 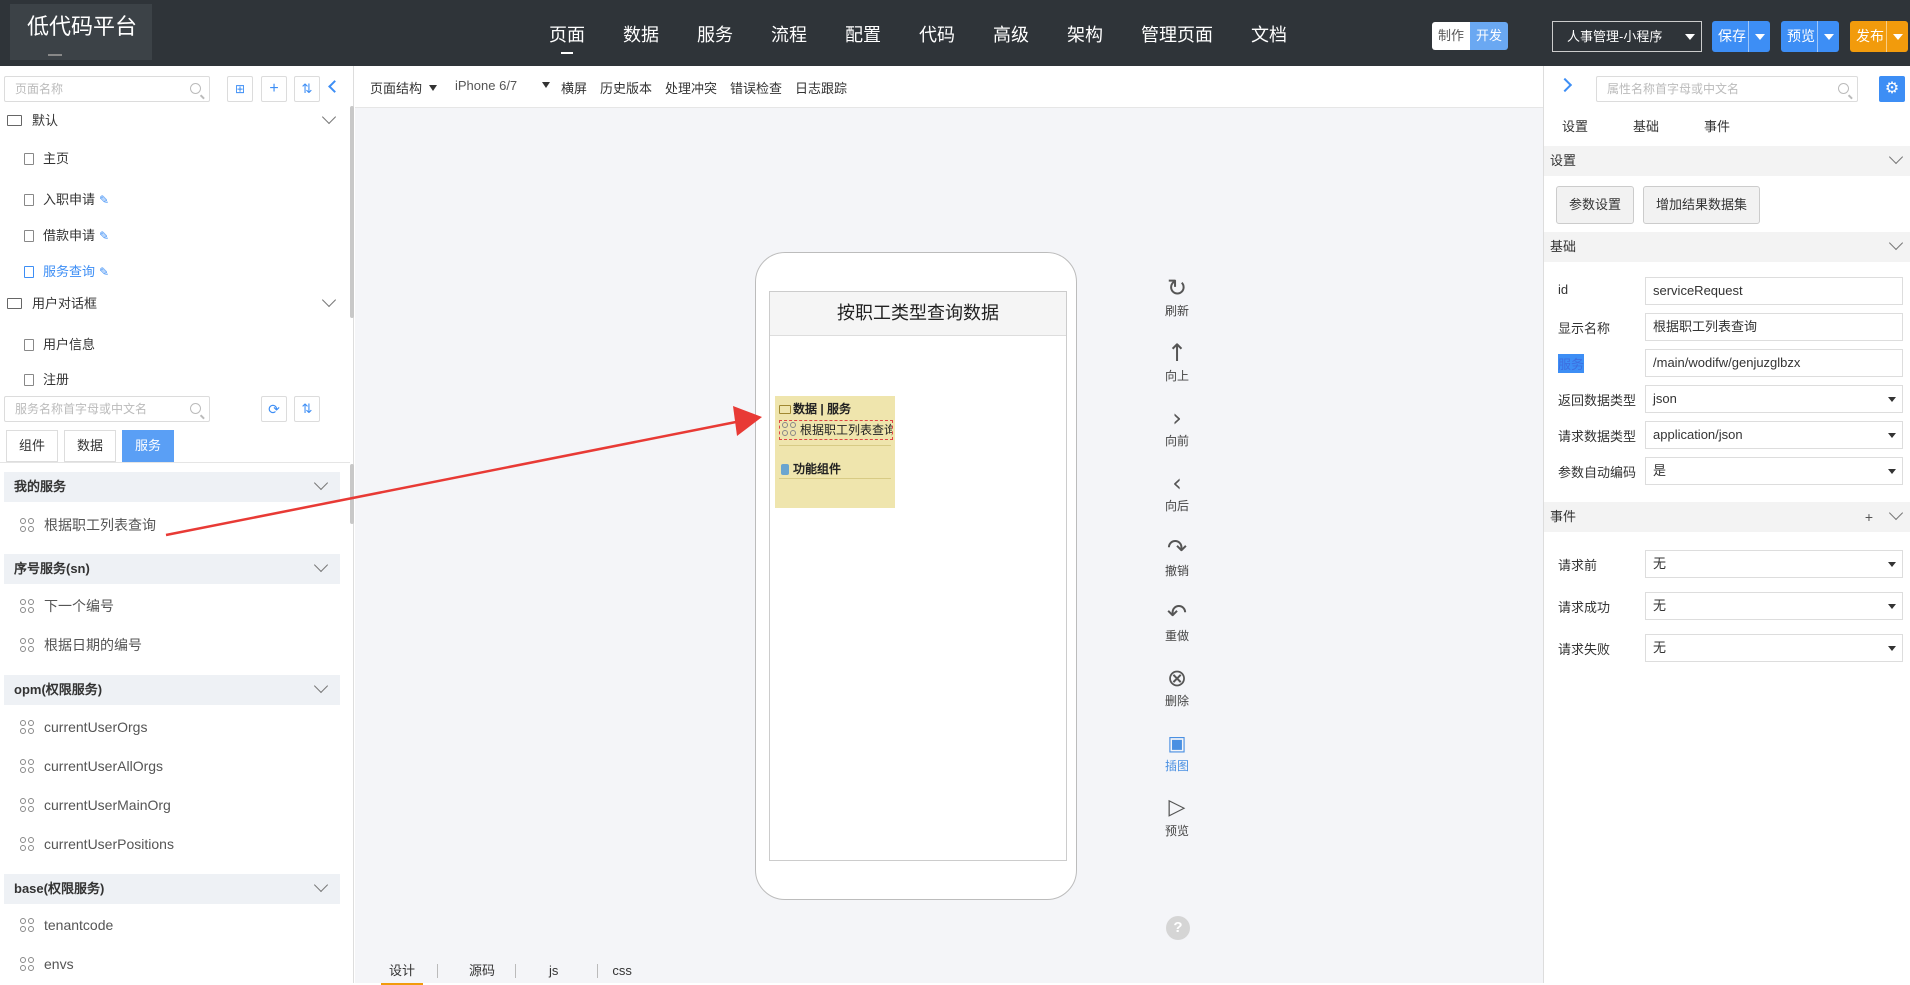 What do you see at coordinates (404, 87) in the screenshot?
I see `page-structure-dropdown: 页面结构` at bounding box center [404, 87].